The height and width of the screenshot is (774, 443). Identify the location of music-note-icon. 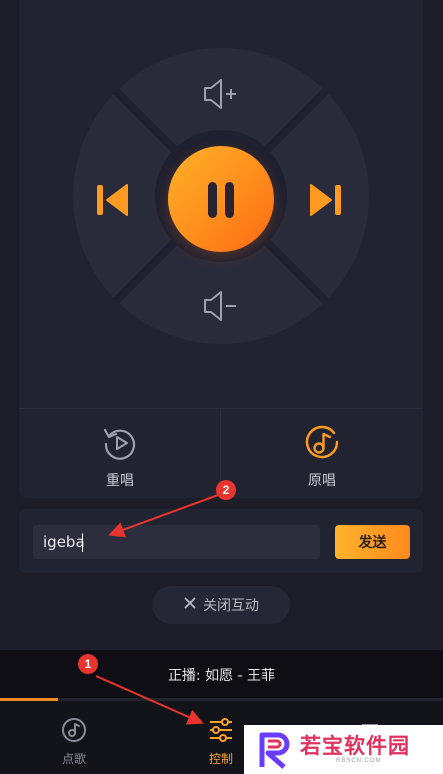
(74, 732).